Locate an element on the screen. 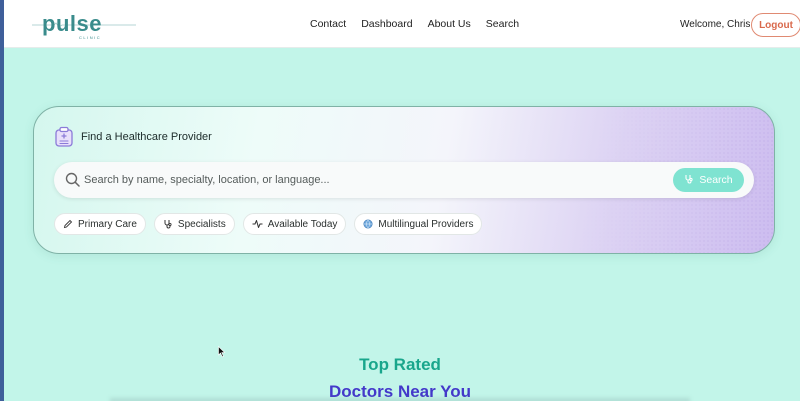 This screenshot has height=401, width=800. search-button-label: Search is located at coordinates (716, 180).